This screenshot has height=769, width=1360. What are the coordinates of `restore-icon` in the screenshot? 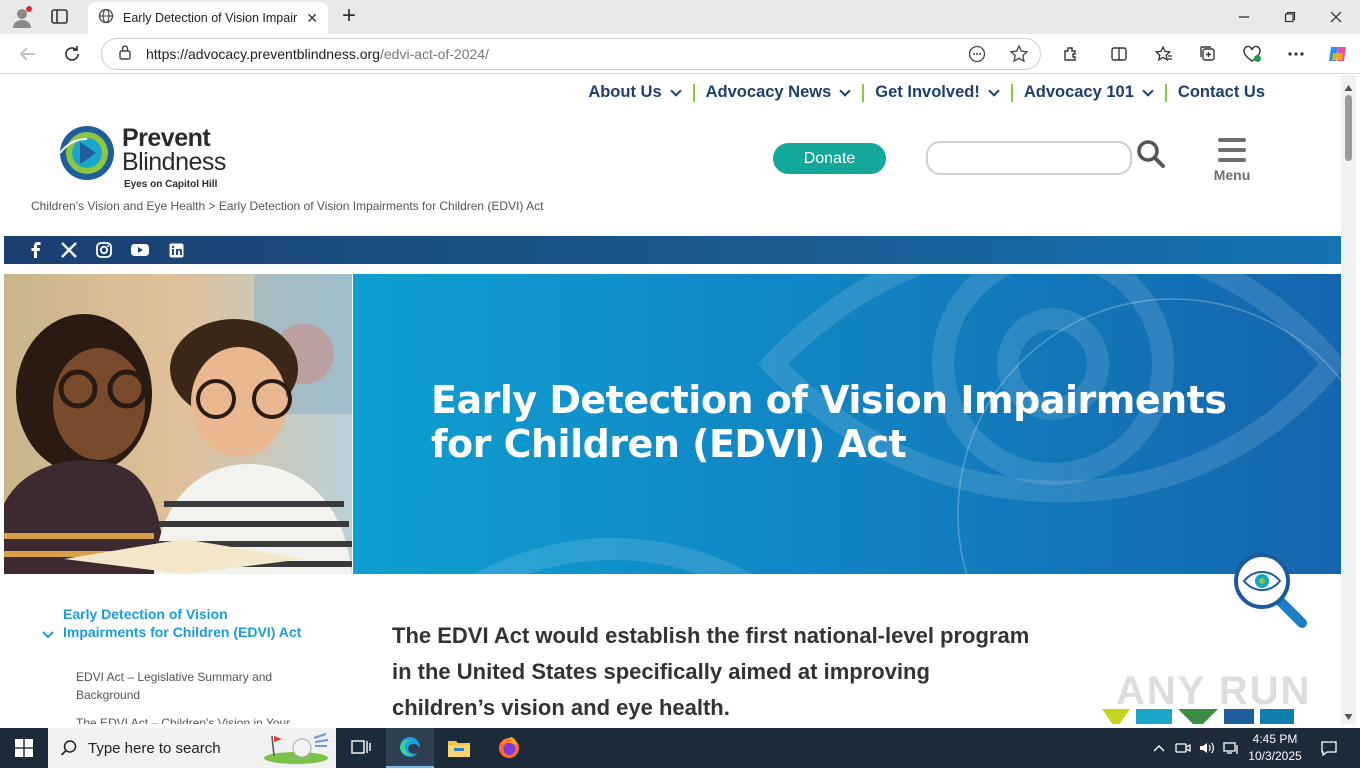 It's located at (1290, 17).